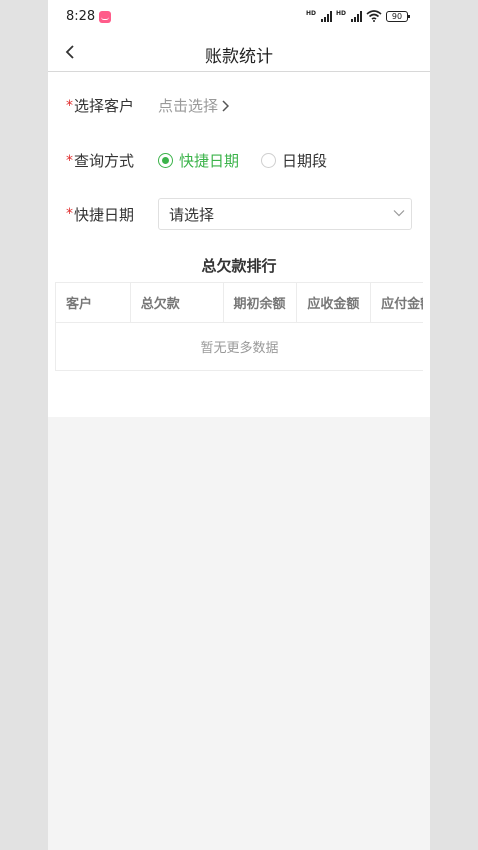  I want to click on customer-picker: 点击选择, so click(188, 105).